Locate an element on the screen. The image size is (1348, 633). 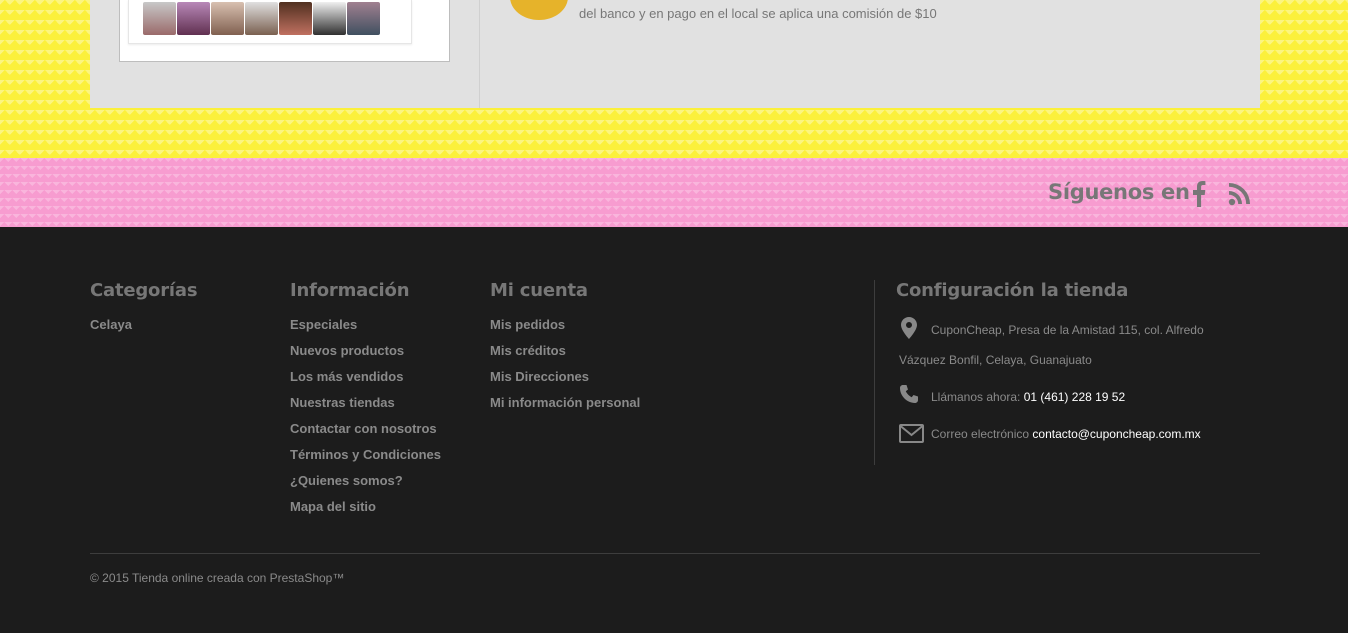
map-marker-icon is located at coordinates (909, 328).